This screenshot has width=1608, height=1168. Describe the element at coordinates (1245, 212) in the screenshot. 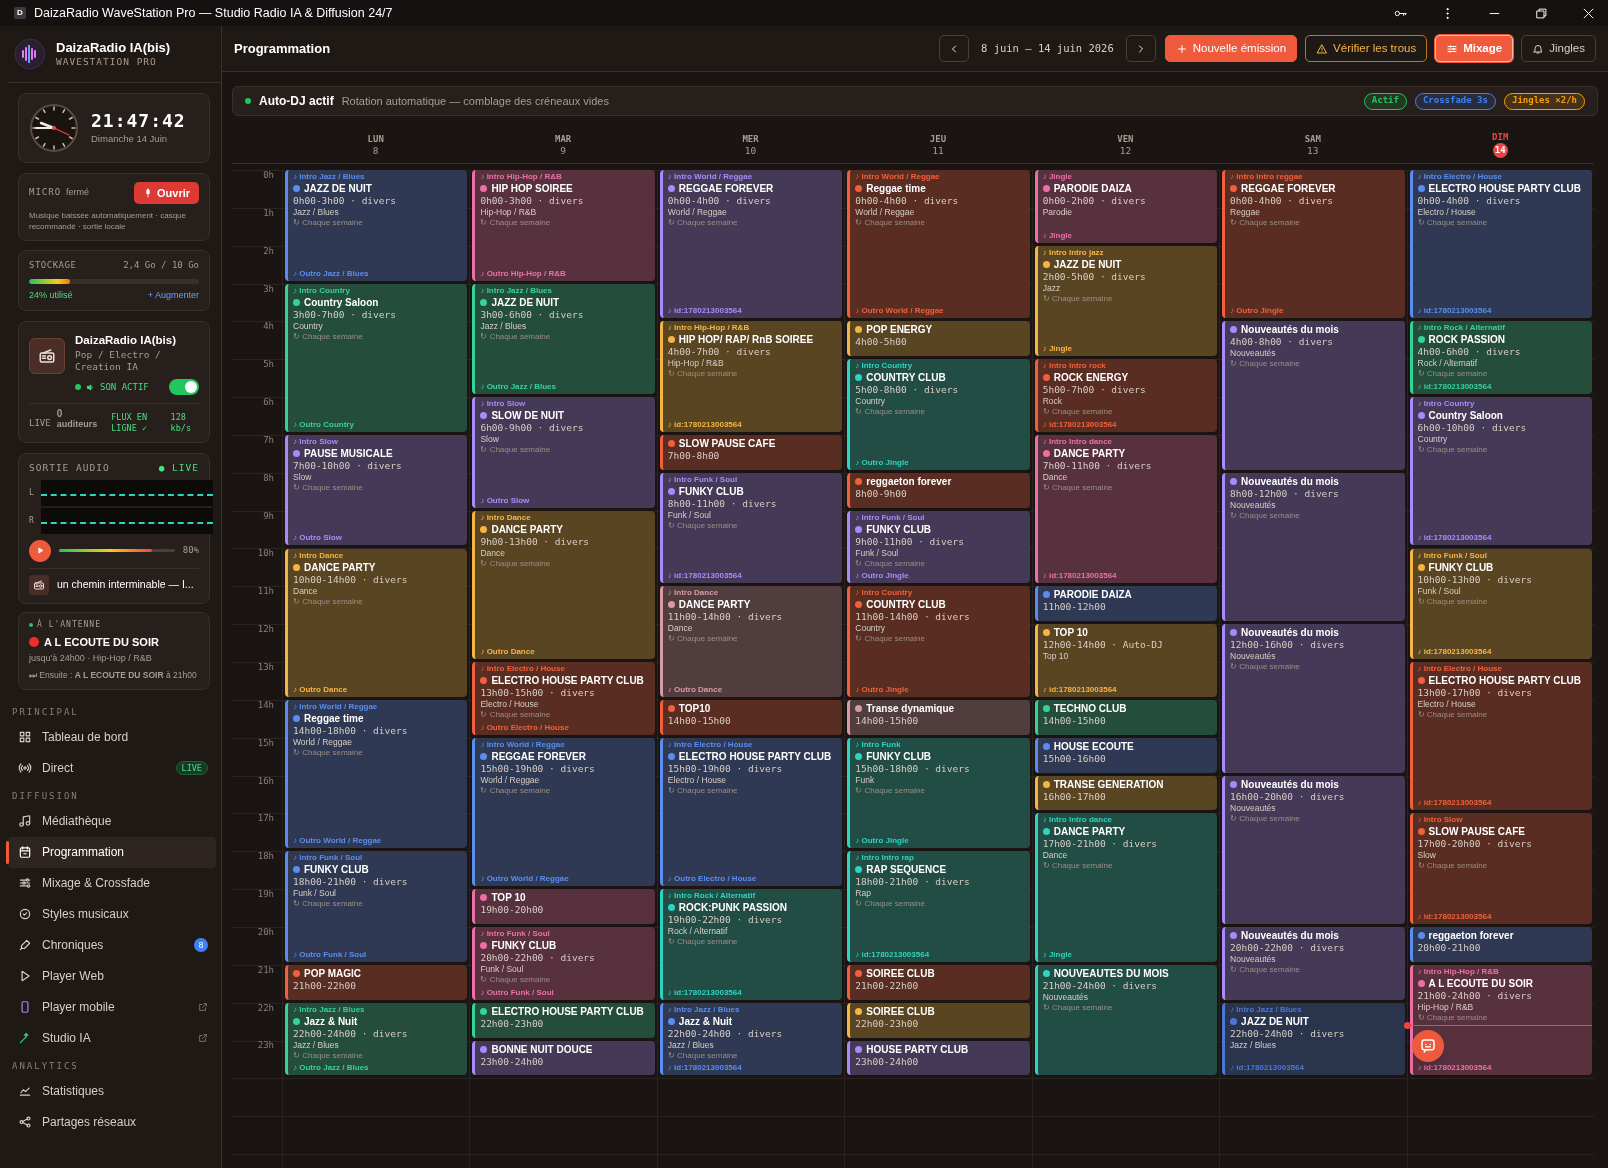

I see `show-style: Reggae` at that location.